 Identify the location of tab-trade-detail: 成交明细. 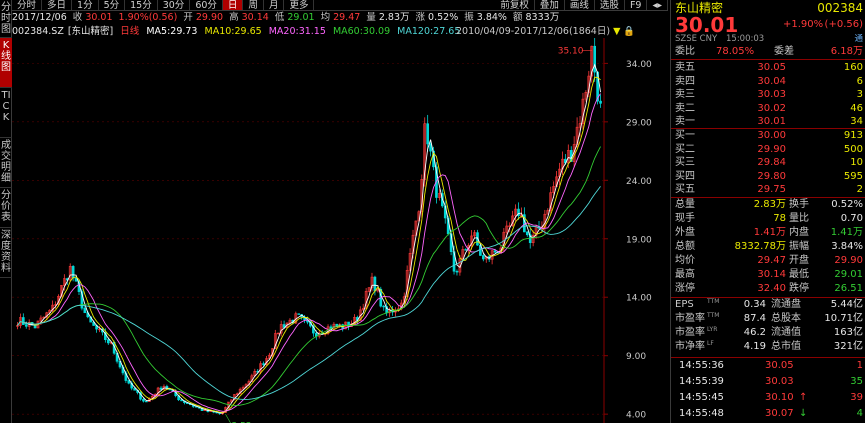
(6, 163).